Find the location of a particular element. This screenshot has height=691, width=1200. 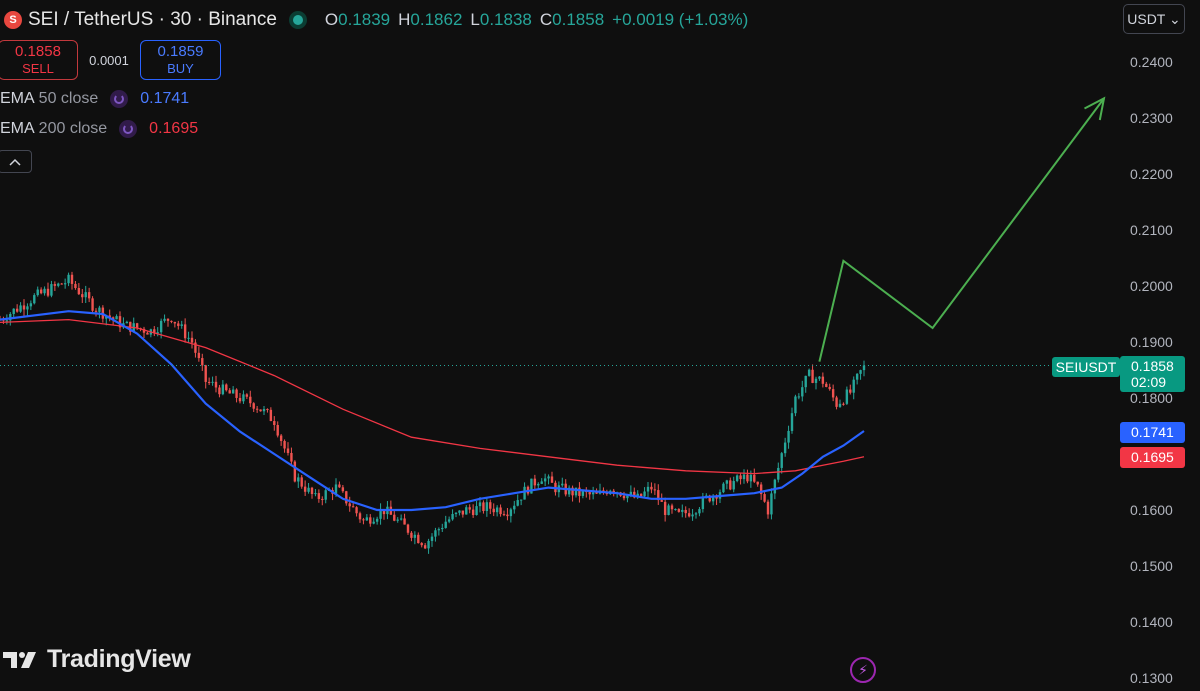

symbol-title: SEI / TetherUS · 30 · Binance is located at coordinates (152, 20).